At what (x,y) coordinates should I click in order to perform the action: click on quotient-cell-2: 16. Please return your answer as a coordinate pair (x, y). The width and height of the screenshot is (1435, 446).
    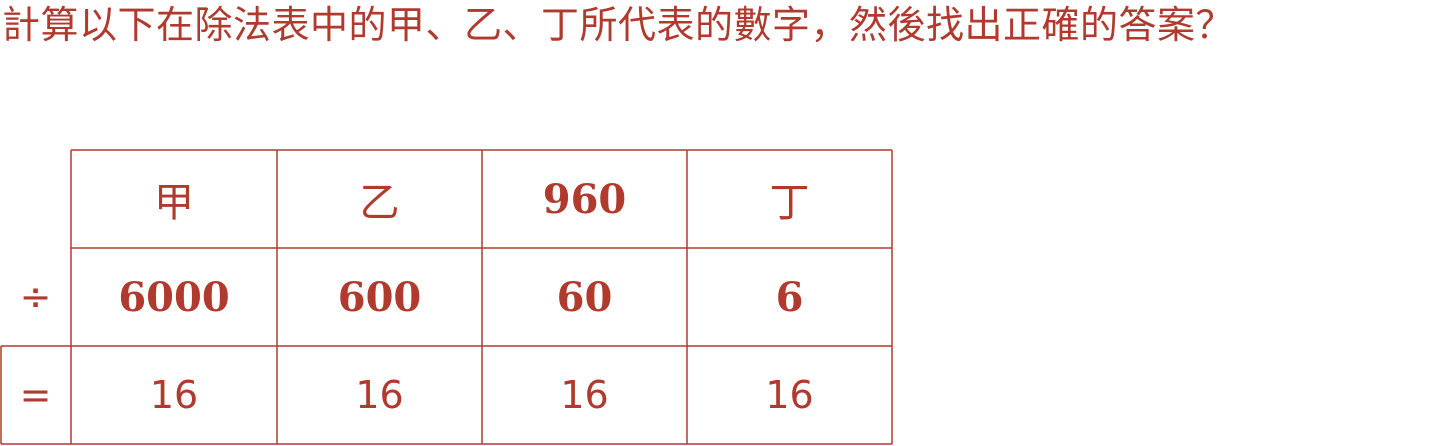
    Looking at the image, I should click on (379, 395).